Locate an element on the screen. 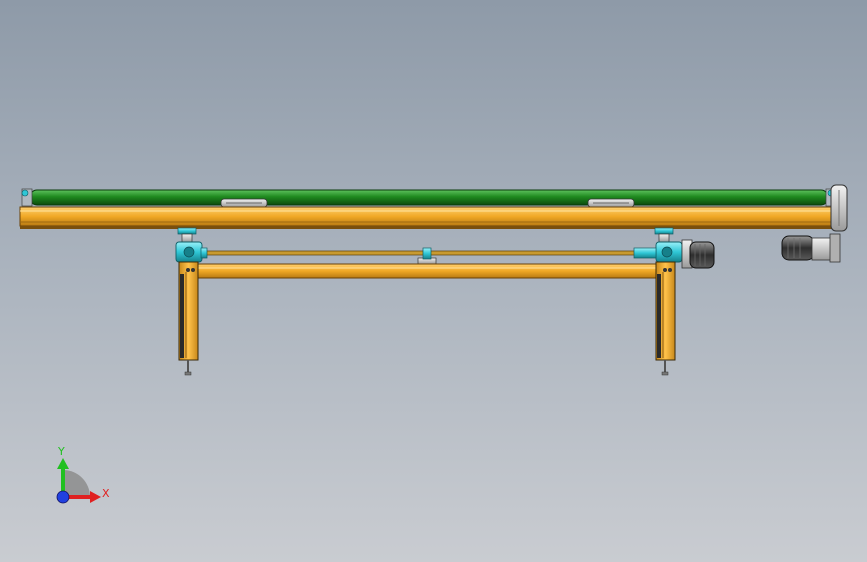 Image resolution: width=867 pixels, height=562 pixels. belt-clamp-left is located at coordinates (244, 203).